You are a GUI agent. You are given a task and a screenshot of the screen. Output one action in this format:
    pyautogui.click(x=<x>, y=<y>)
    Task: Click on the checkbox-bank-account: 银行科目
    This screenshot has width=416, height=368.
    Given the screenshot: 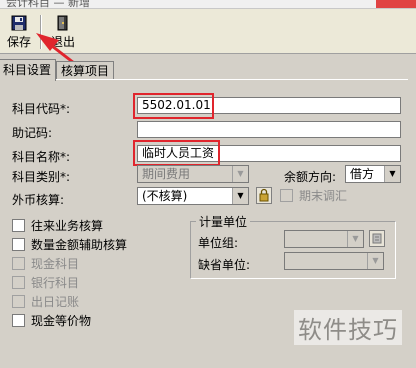 What is the action you would take?
    pyautogui.click(x=45, y=283)
    